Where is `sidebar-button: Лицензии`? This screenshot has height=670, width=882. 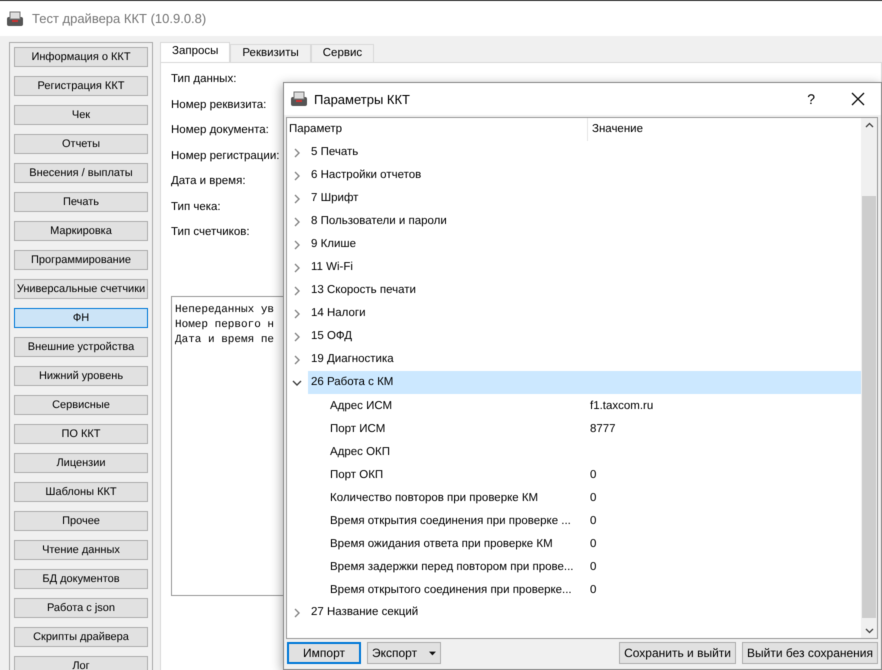 sidebar-button: Лицензии is located at coordinates (81, 463).